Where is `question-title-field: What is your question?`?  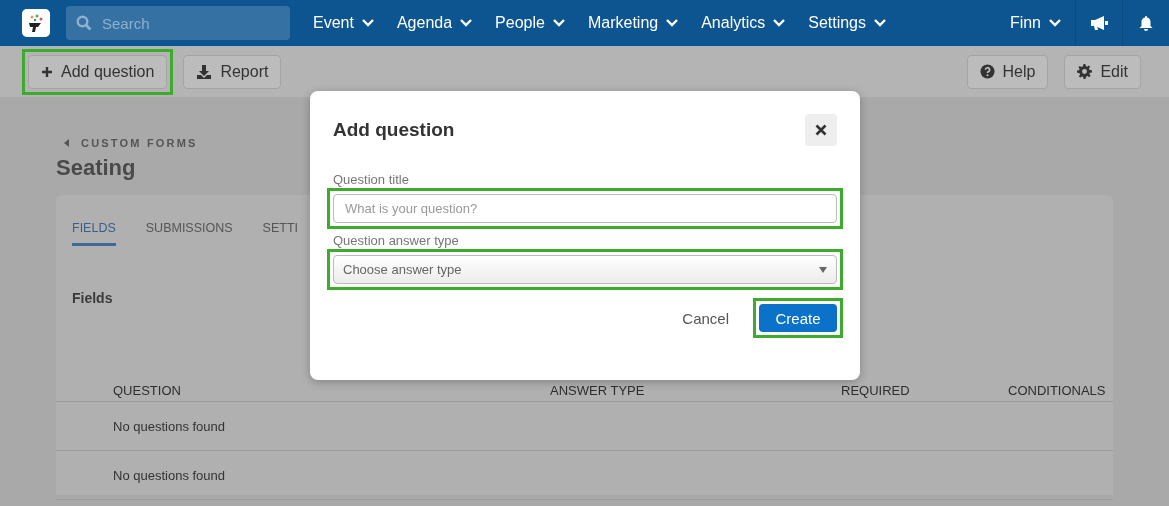
question-title-field: What is your question? is located at coordinates (585, 208).